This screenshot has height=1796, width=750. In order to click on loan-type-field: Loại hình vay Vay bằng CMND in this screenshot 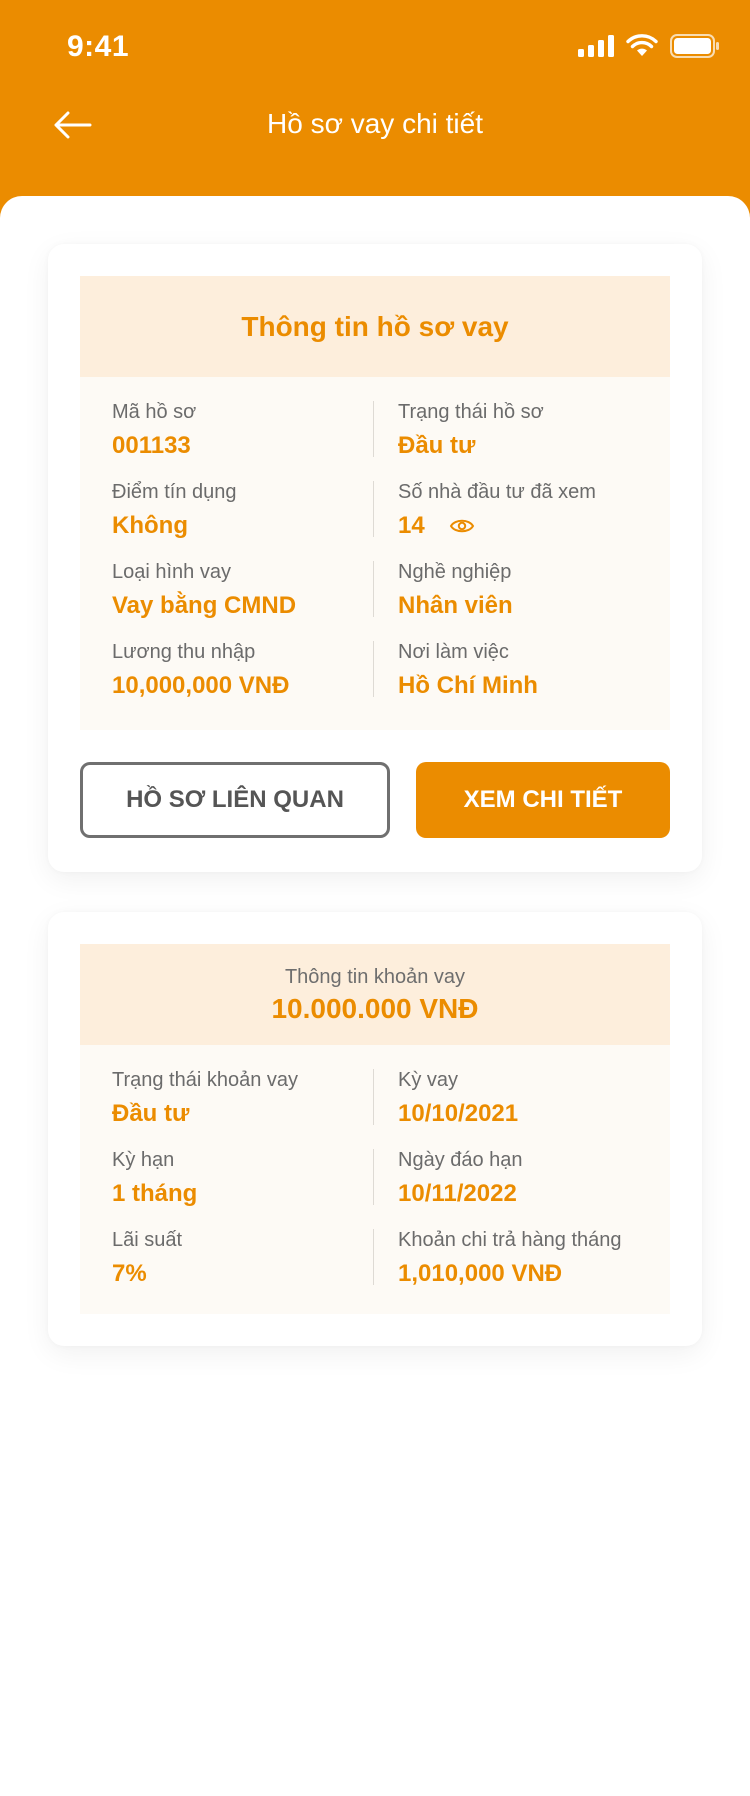, I will do `click(204, 578)`.